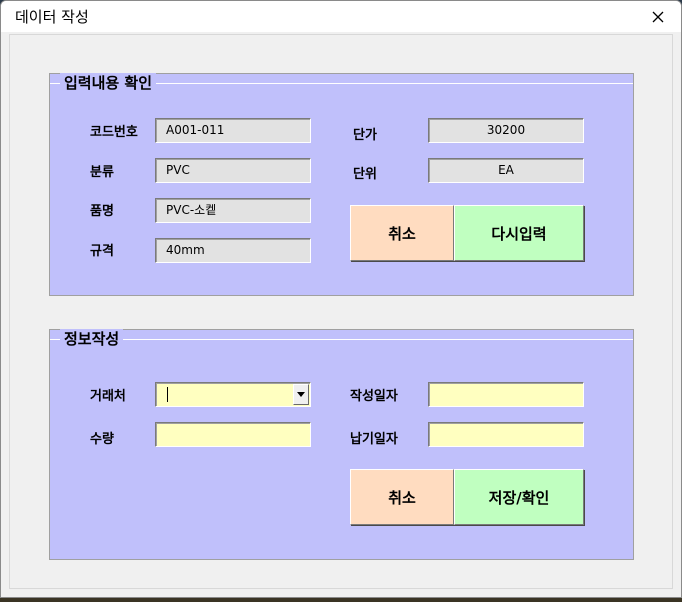 The width and height of the screenshot is (682, 602). Describe the element at coordinates (233, 130) in the screenshot. I see `code-field: A001-011` at that location.